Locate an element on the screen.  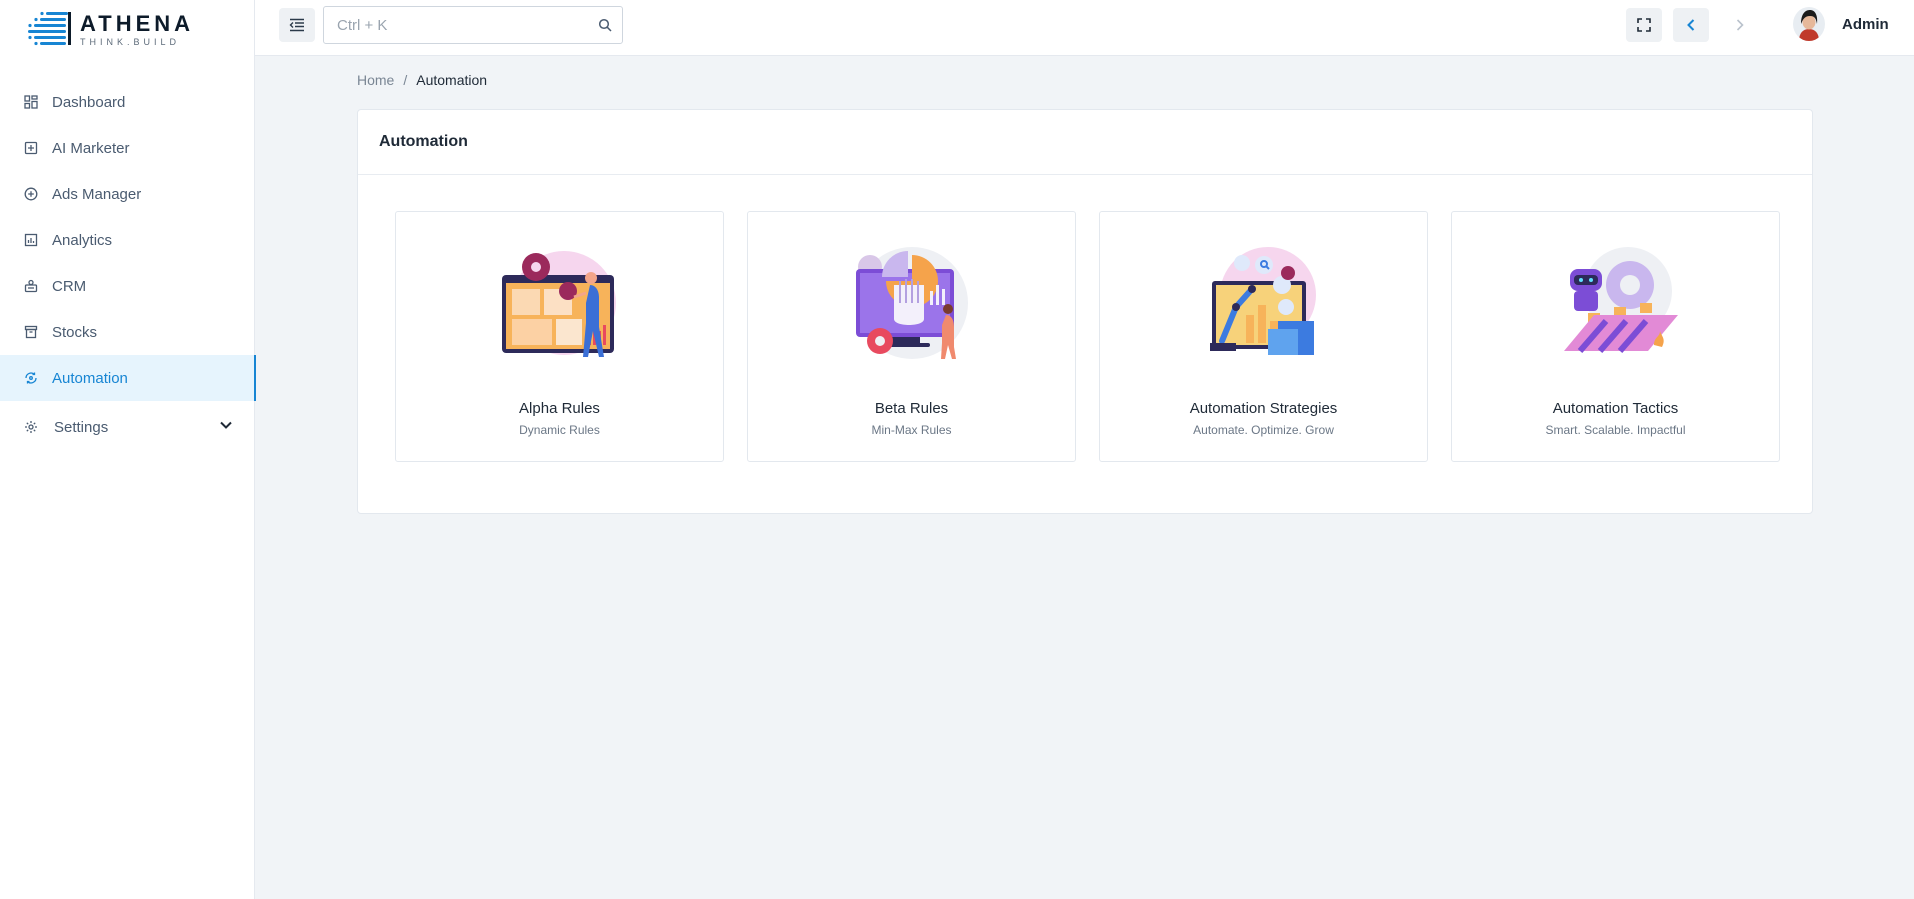
sidebar-item-ai-marketer: AI Marketer is located at coordinates (127, 148).